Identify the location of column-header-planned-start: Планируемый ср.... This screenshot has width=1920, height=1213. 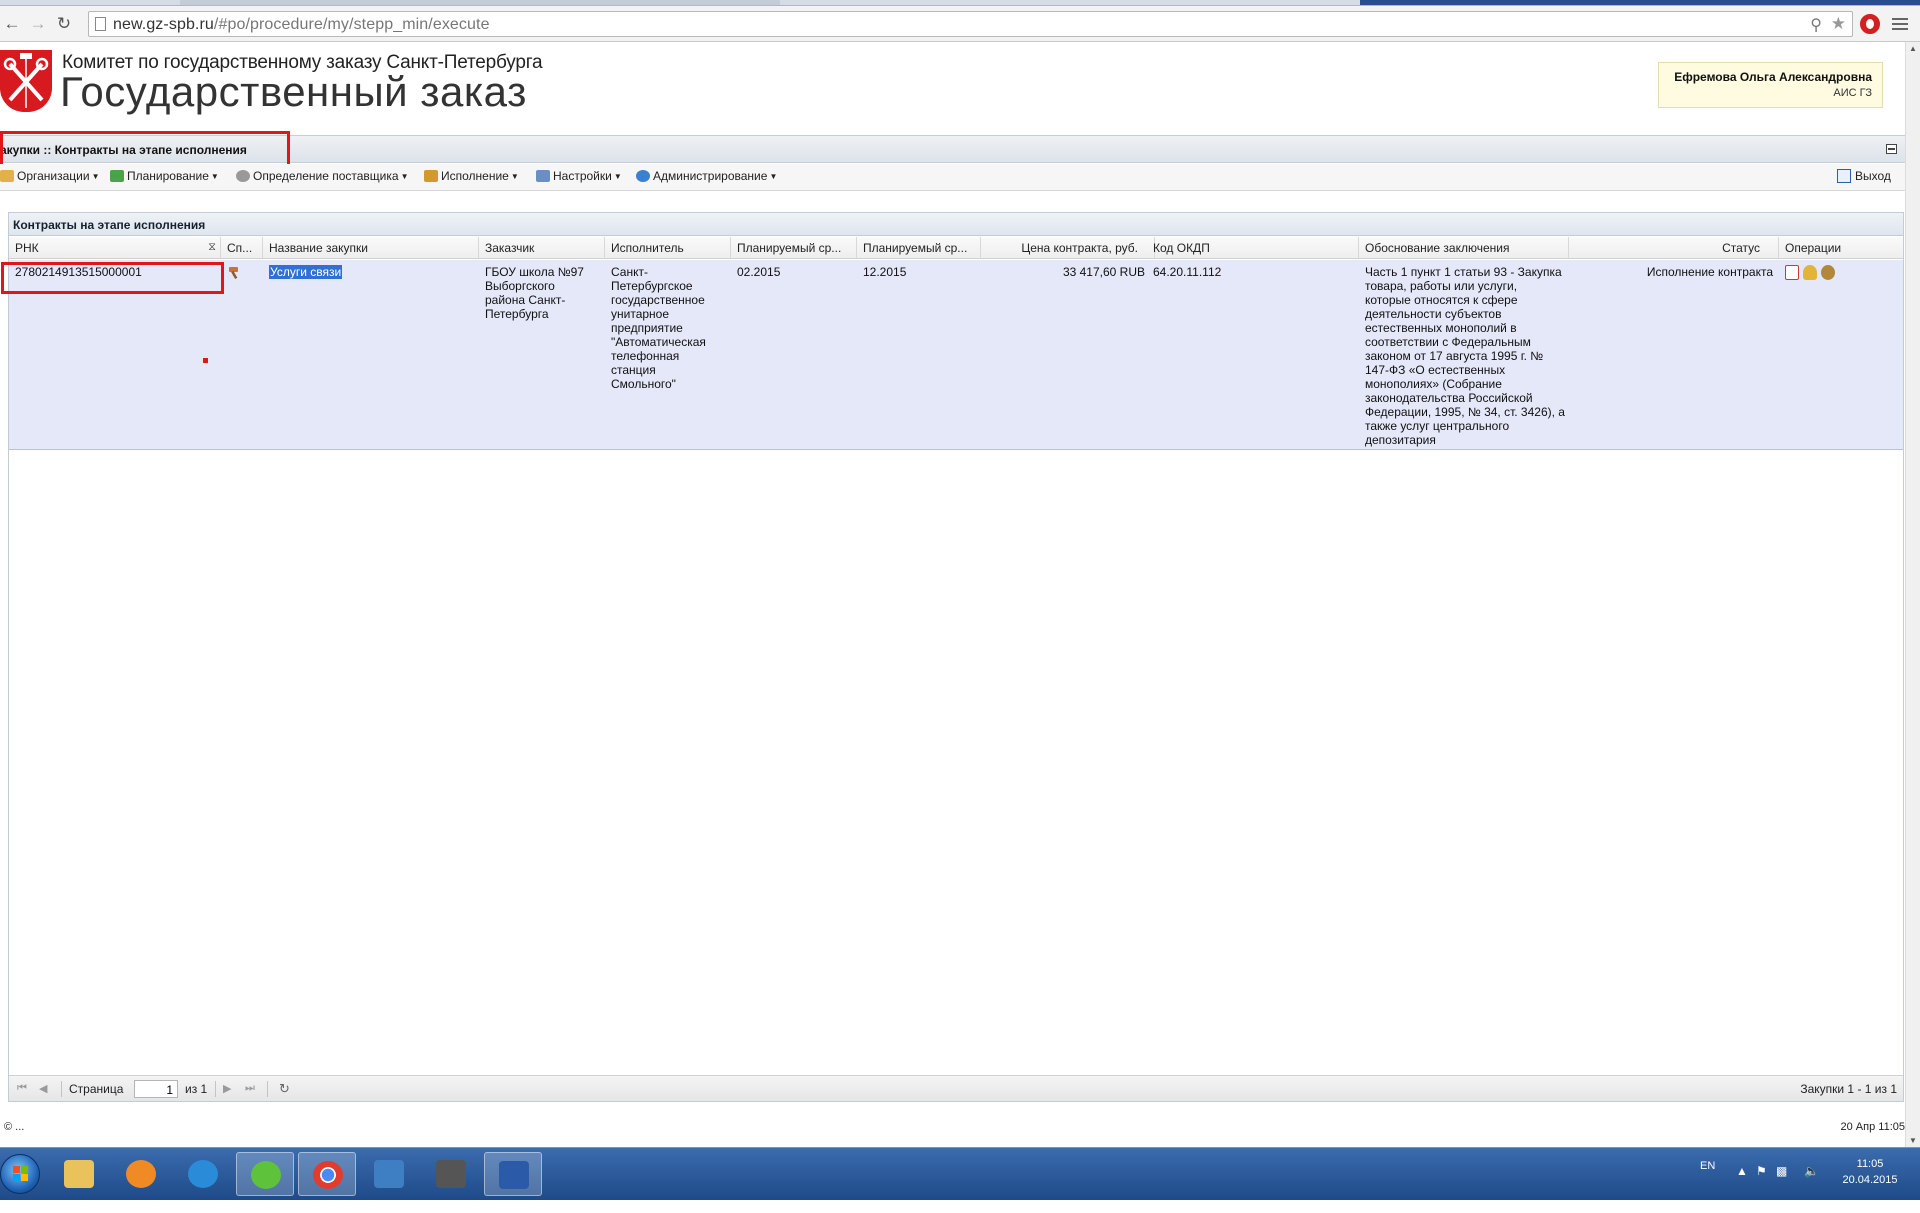
(794, 247).